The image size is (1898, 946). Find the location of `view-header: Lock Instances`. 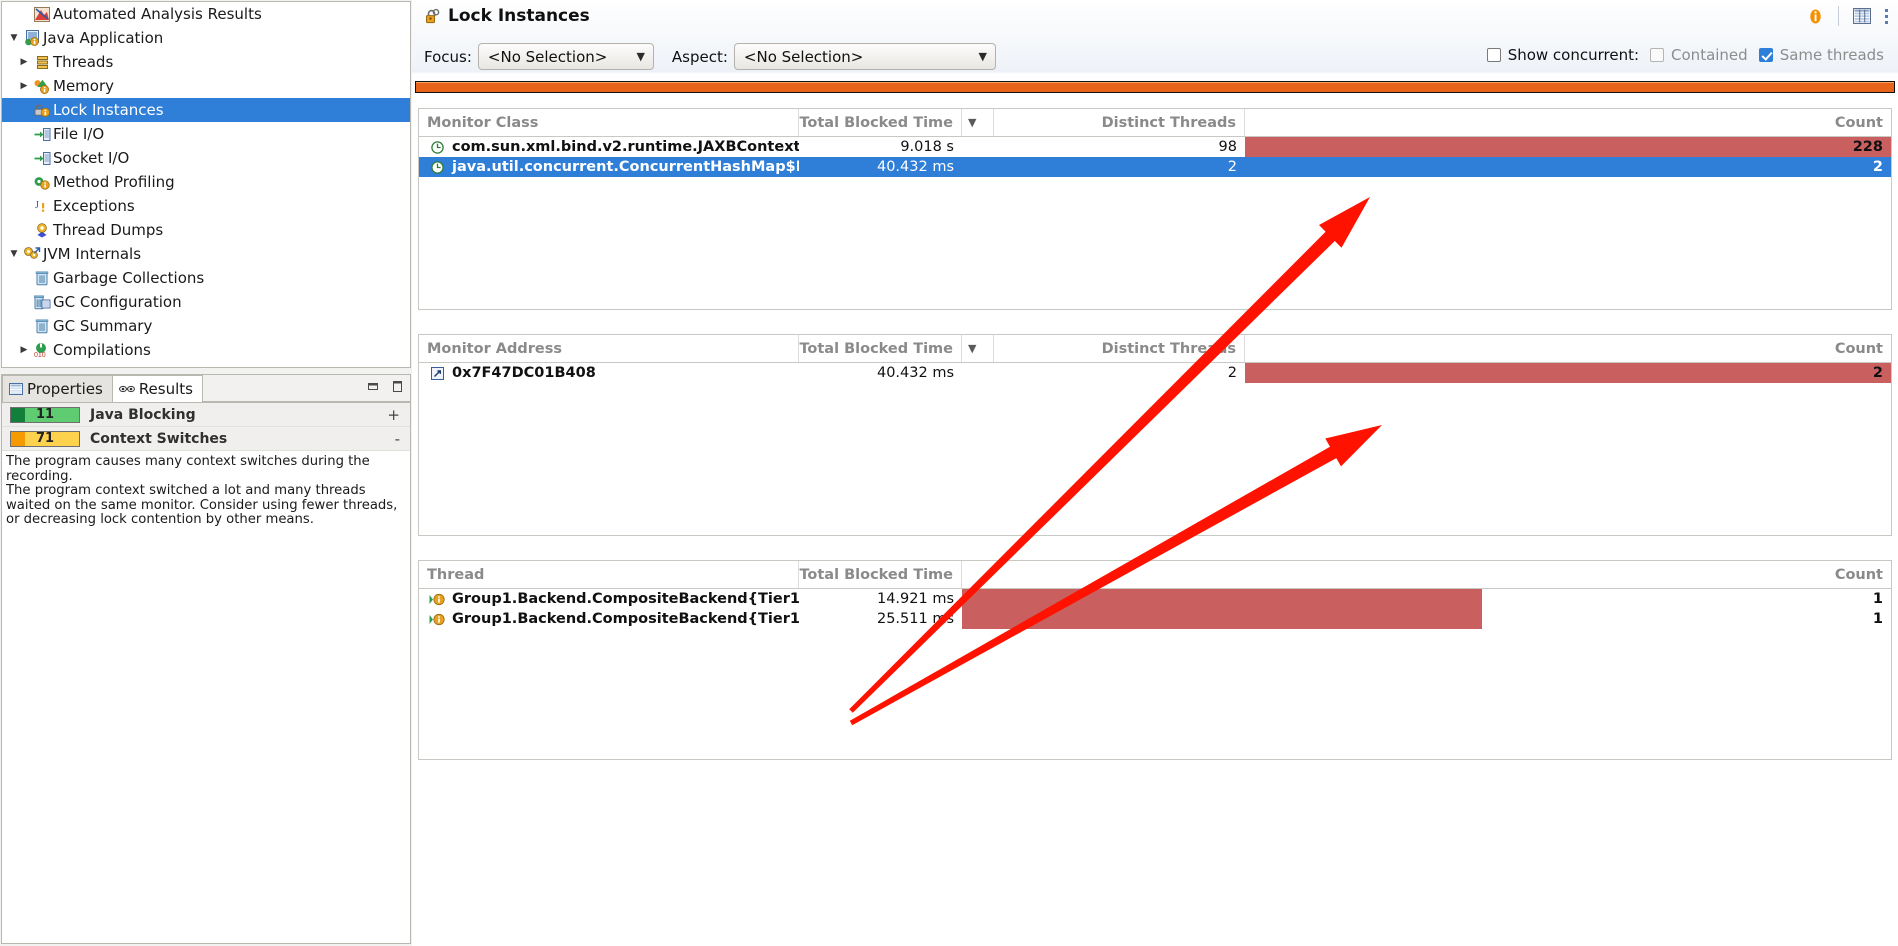

view-header: Lock Instances is located at coordinates (1155, 20).